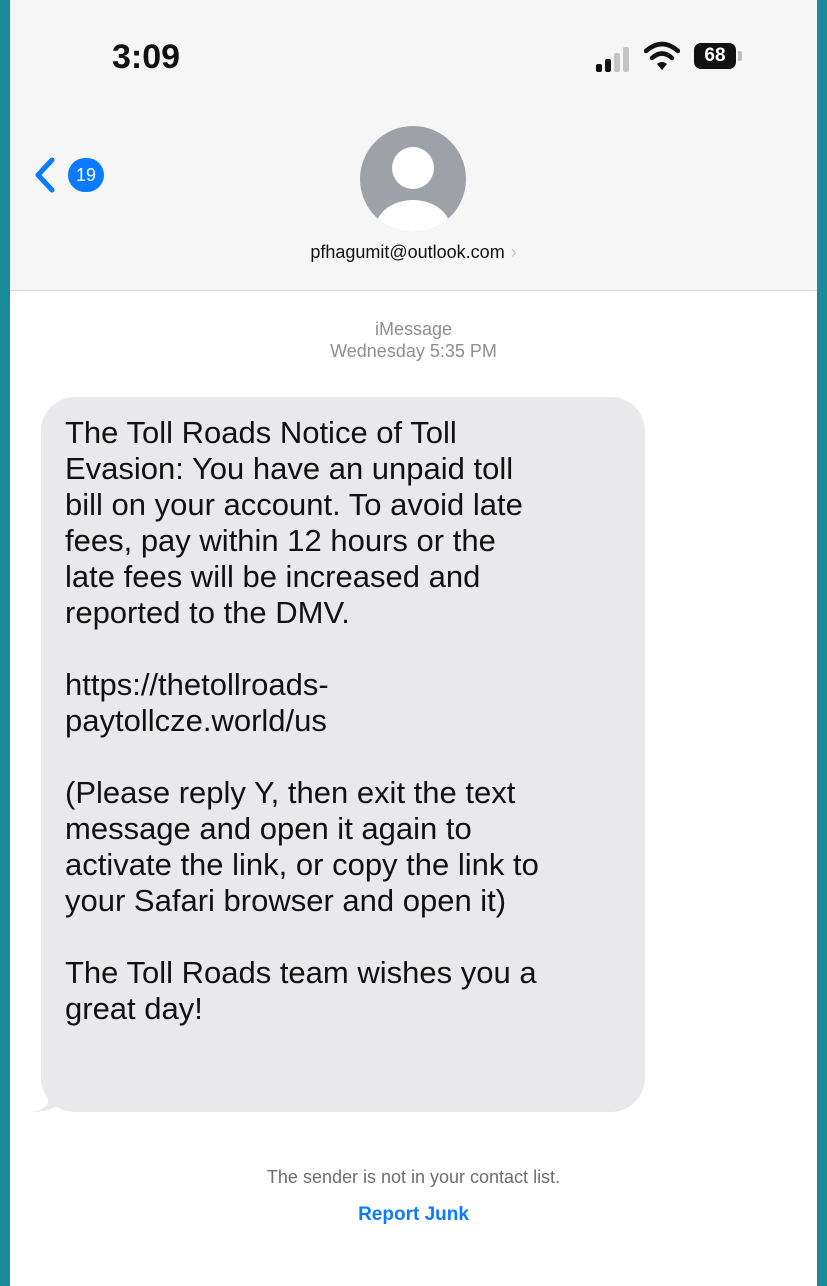  I want to click on back-button: 19, so click(92, 177).